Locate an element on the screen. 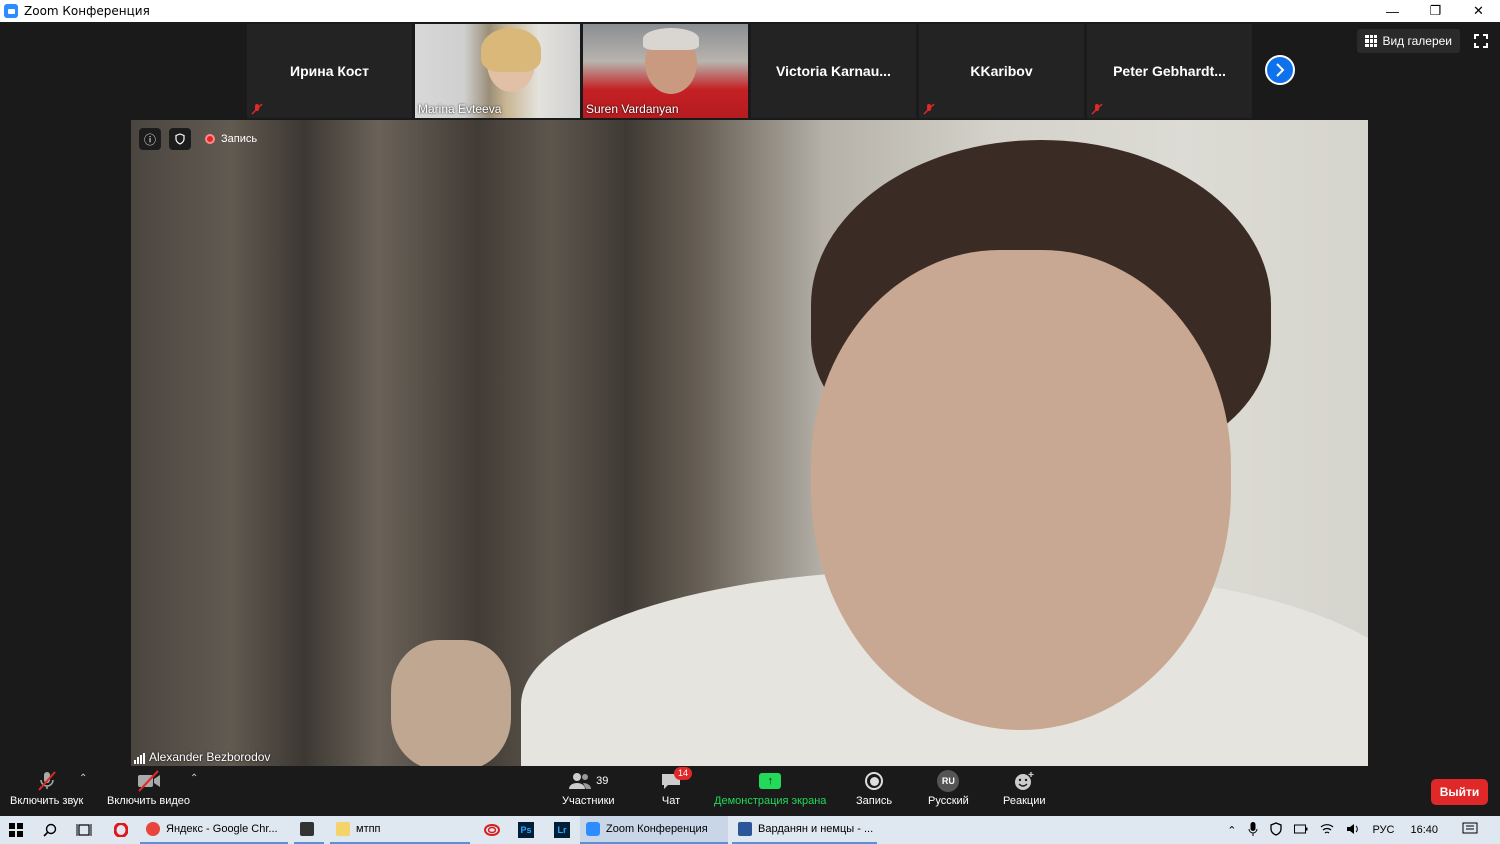  close-button: ✕ is located at coordinates (1478, 11).